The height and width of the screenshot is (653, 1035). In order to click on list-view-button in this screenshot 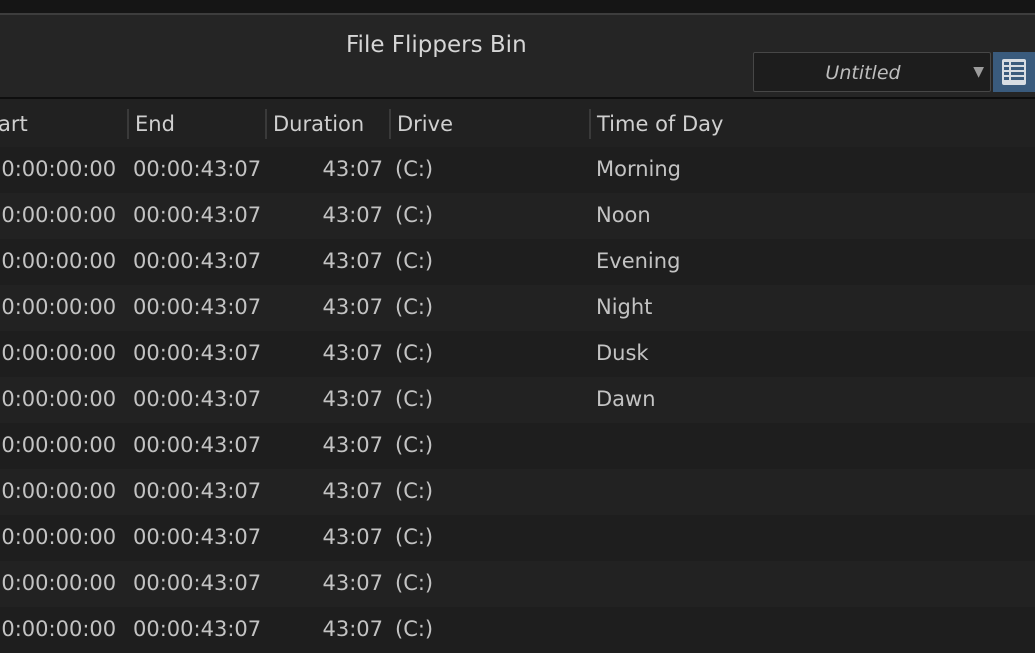, I will do `click(1014, 72)`.